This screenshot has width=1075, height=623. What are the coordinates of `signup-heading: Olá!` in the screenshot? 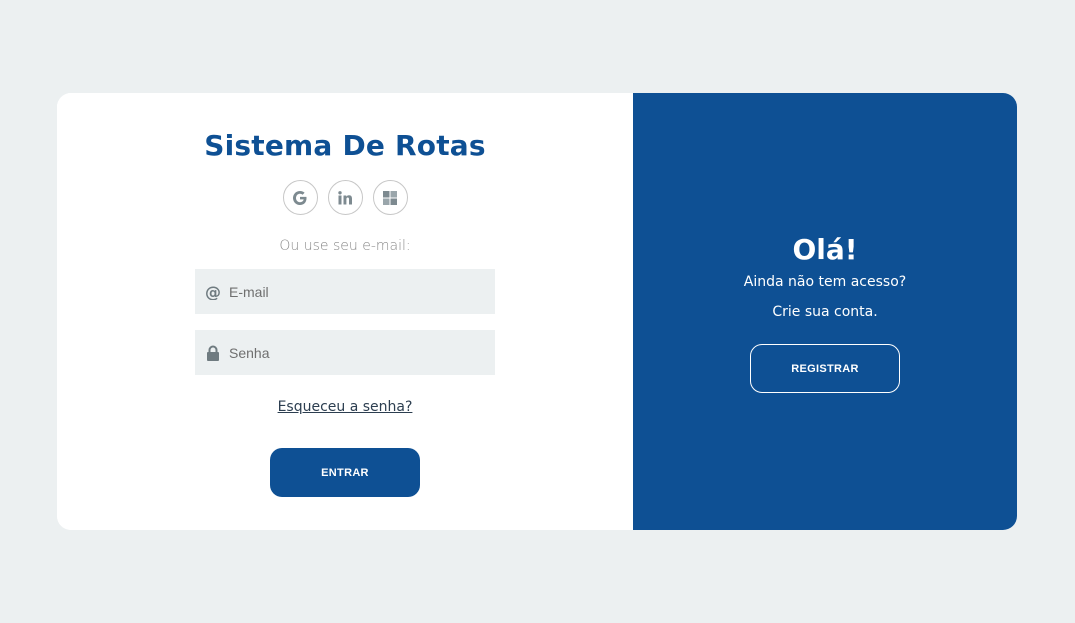 It's located at (825, 249).